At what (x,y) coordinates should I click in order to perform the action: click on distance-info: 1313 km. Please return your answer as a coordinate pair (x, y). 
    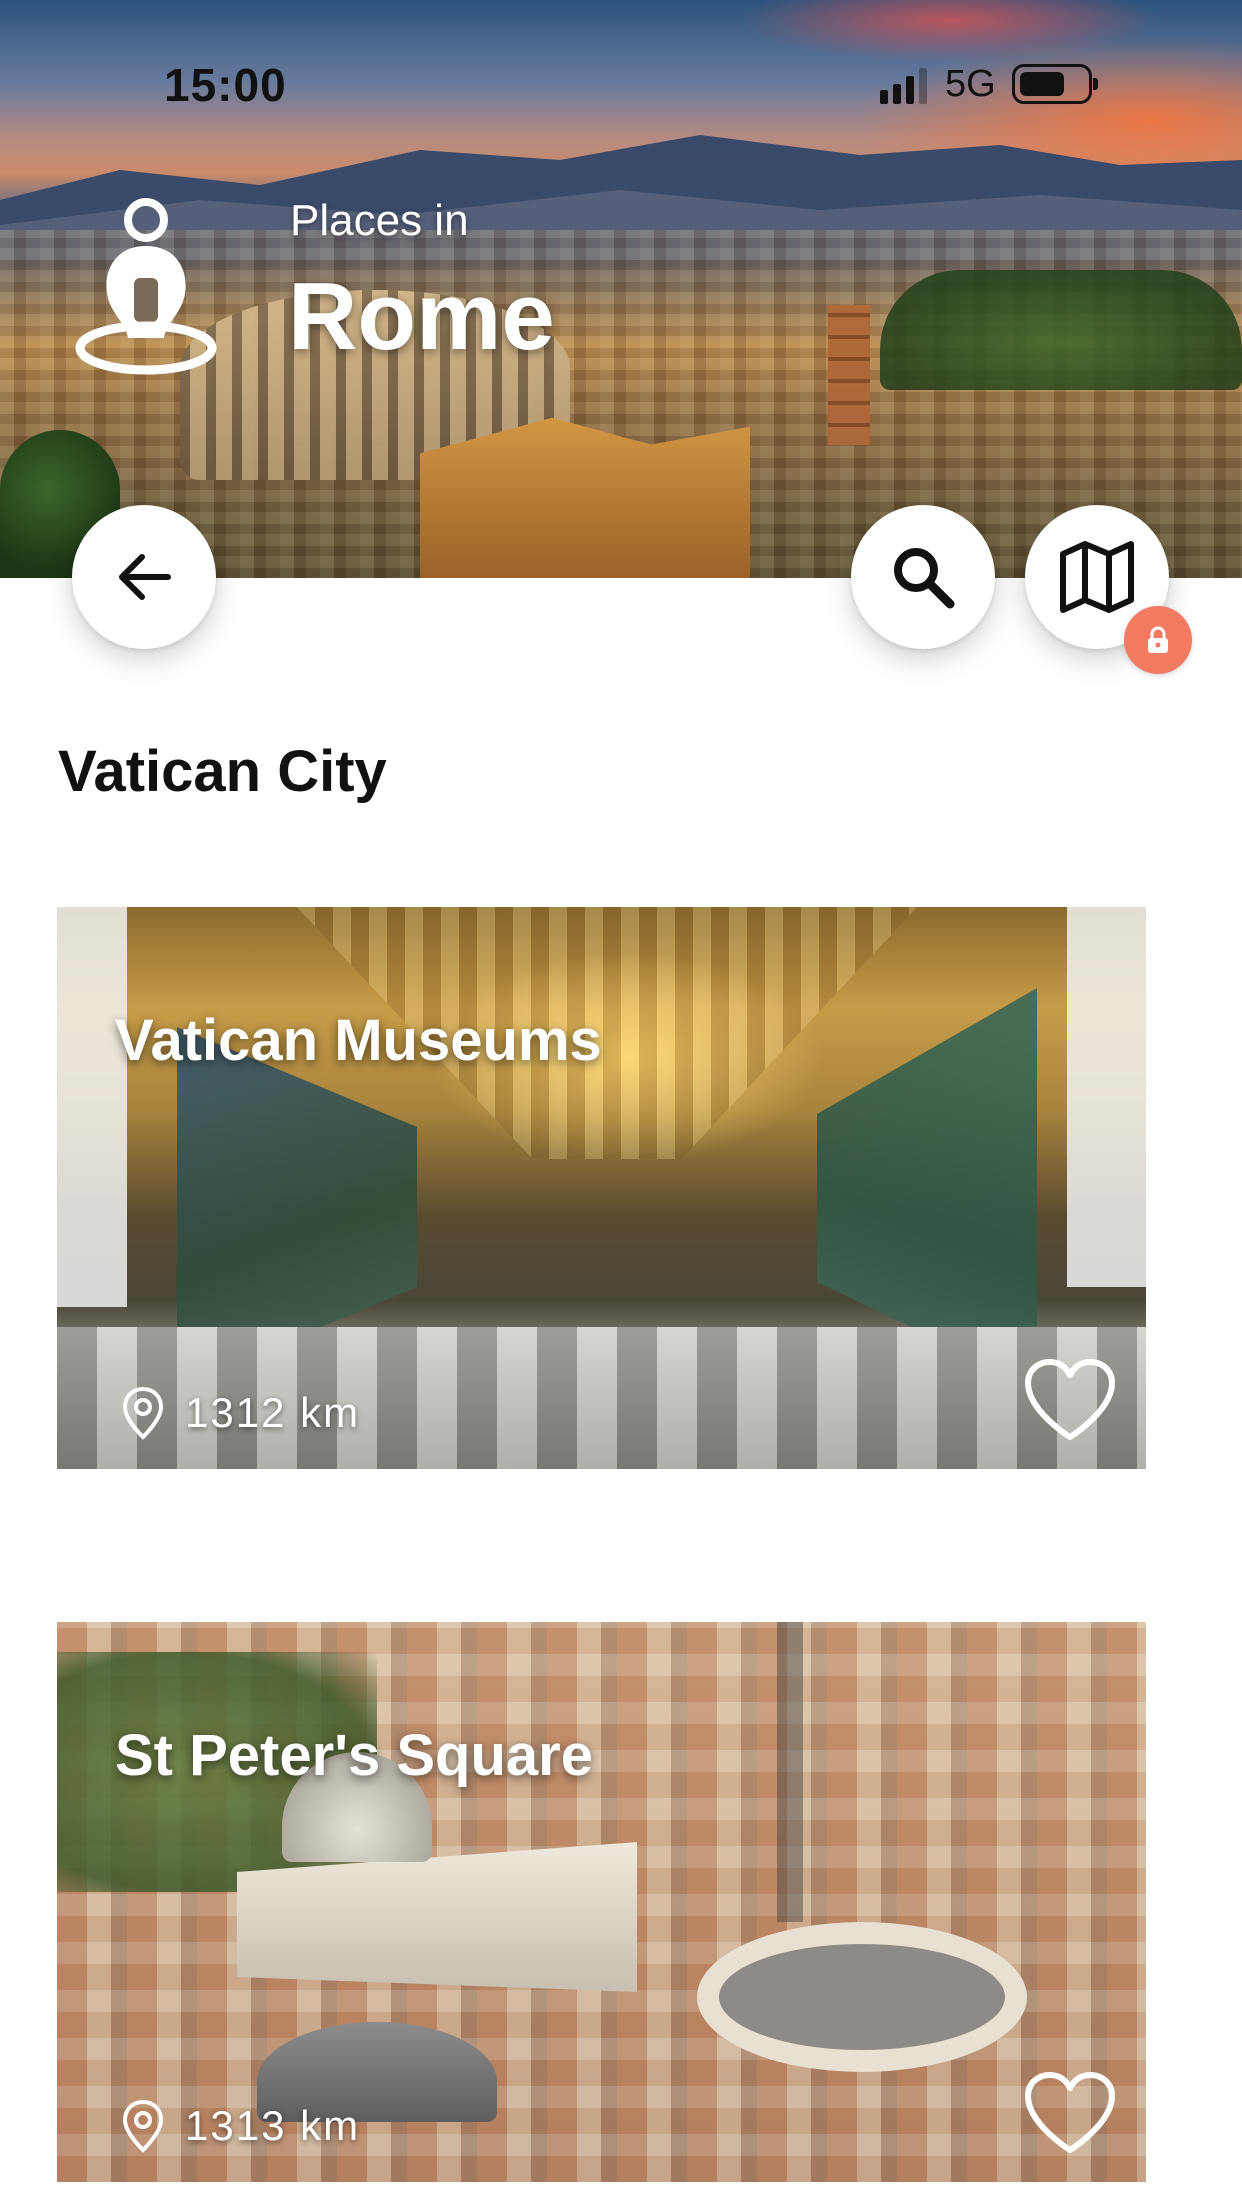
    Looking at the image, I should click on (239, 2126).